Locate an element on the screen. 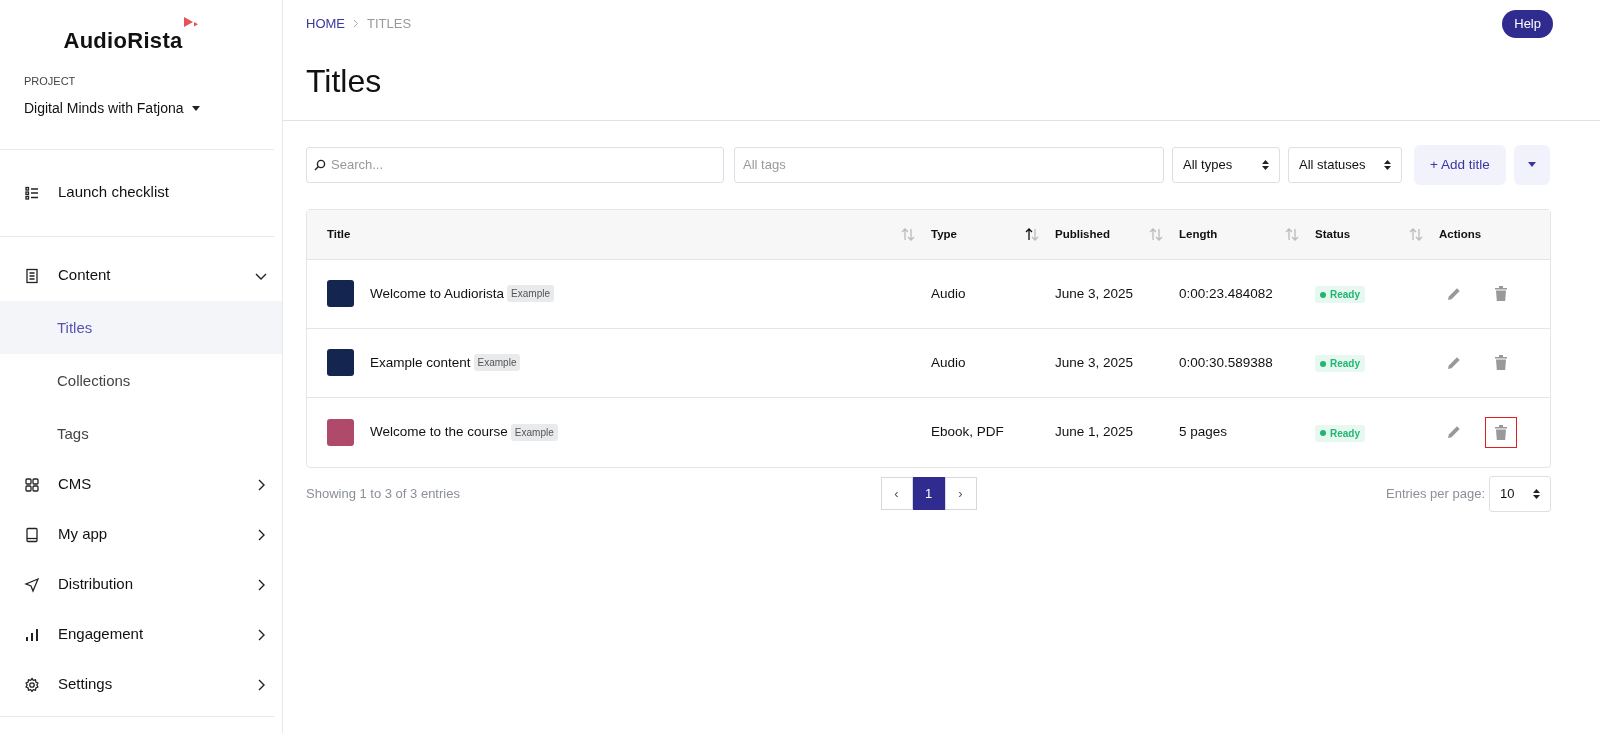 Image resolution: width=1600 pixels, height=733 pixels. logo: AudioRista is located at coordinates (123, 41).